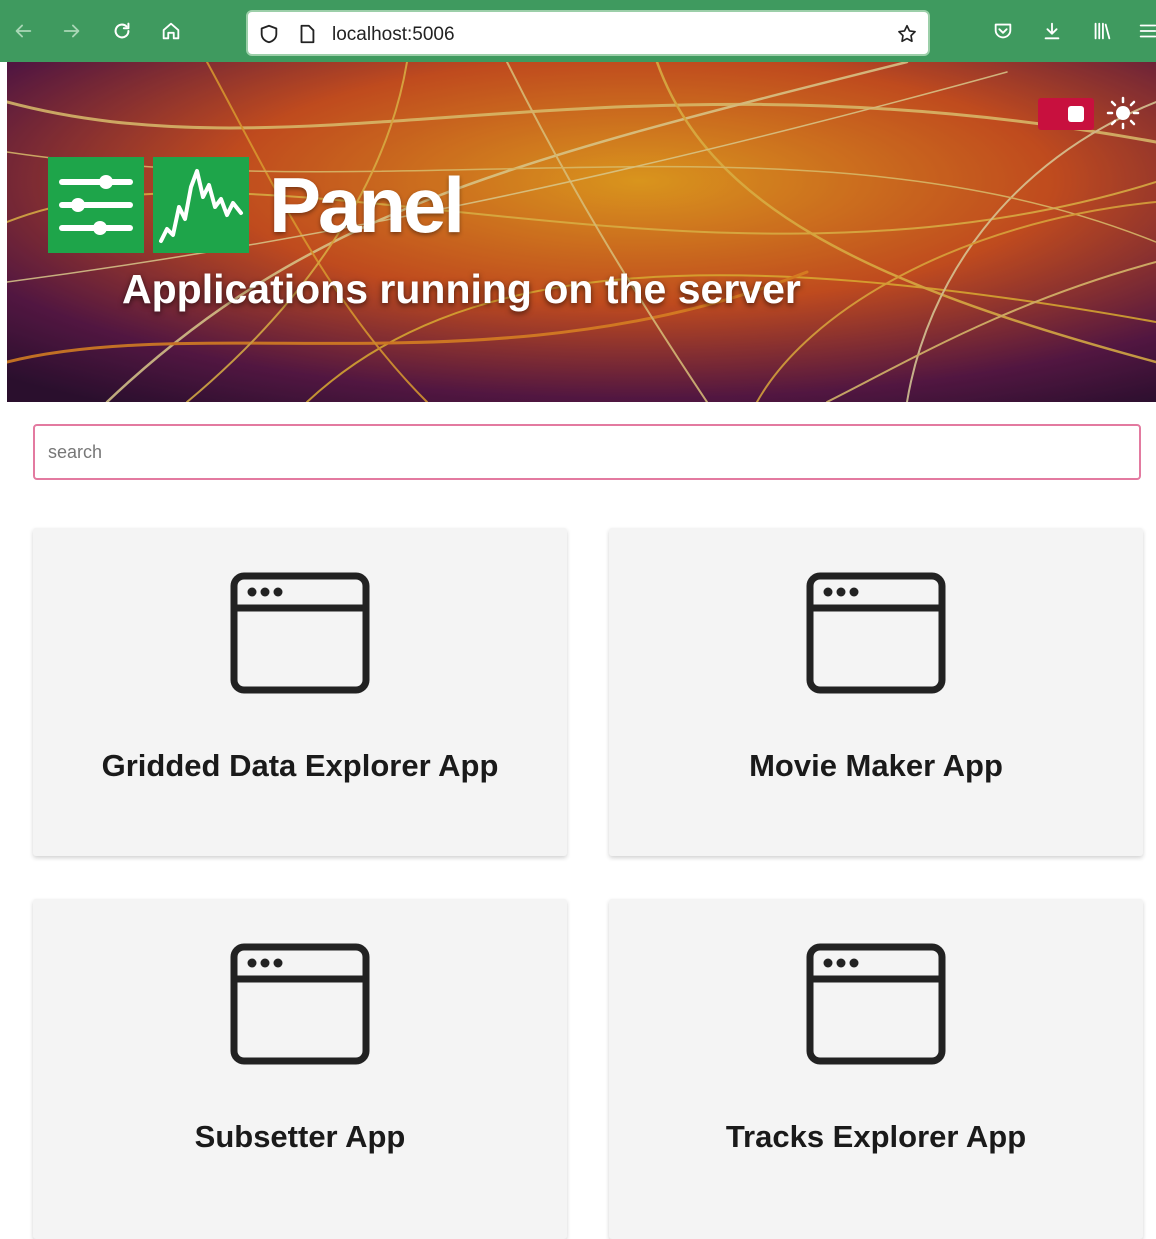  I want to click on arrow-left-icon, so click(23, 31).